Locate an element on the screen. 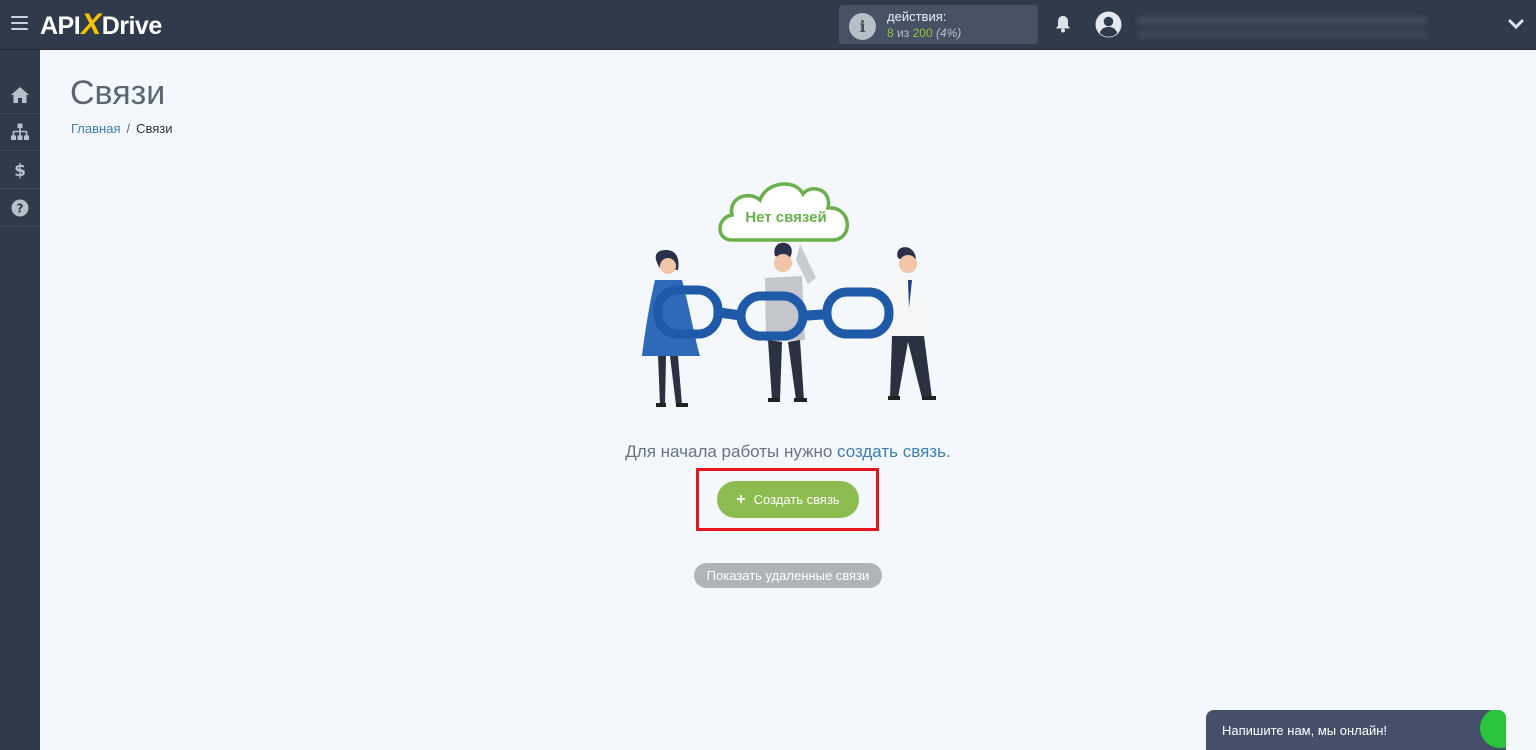  chevron-down-icon is located at coordinates (1516, 24).